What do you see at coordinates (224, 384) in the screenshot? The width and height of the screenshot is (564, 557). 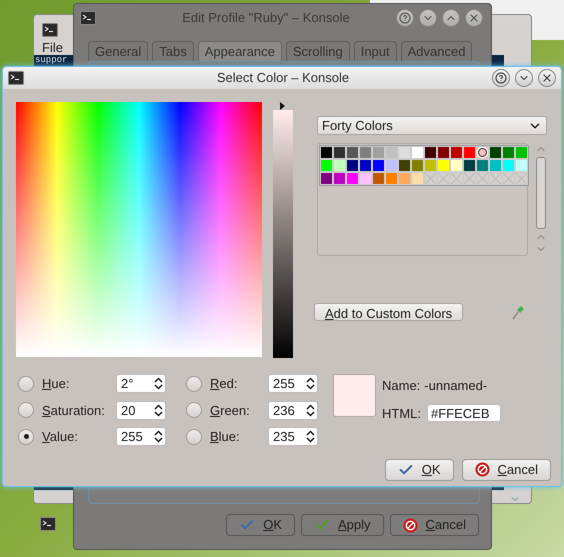 I see `field-label: Red:` at bounding box center [224, 384].